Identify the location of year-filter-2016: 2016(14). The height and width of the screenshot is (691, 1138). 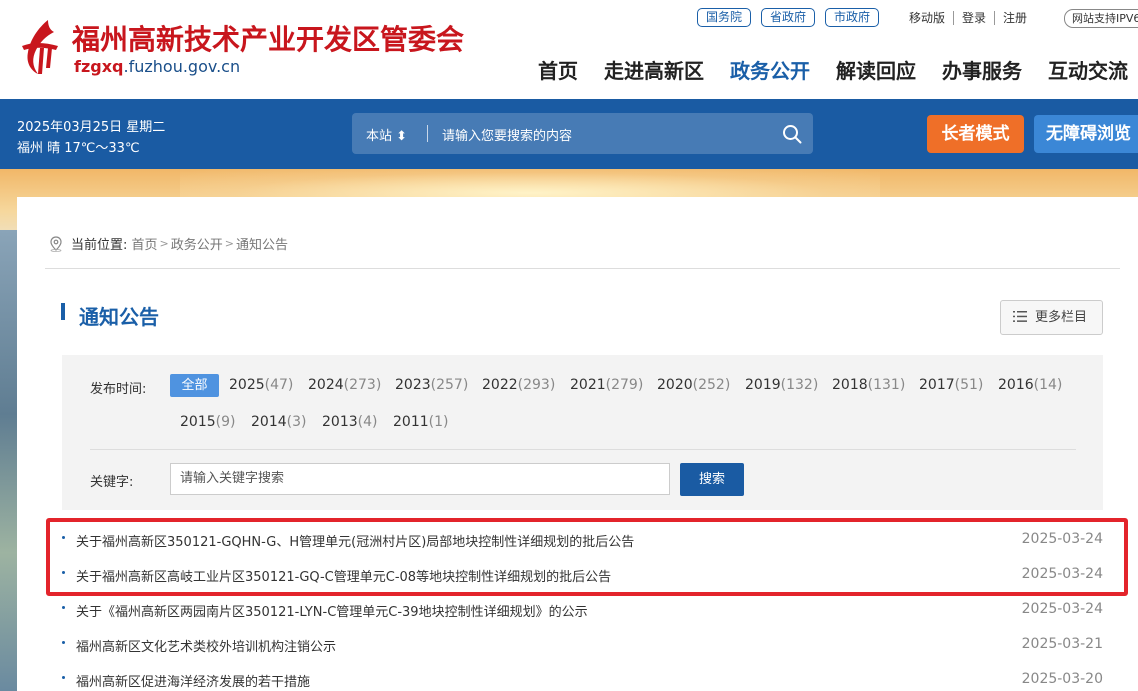
(1030, 385).